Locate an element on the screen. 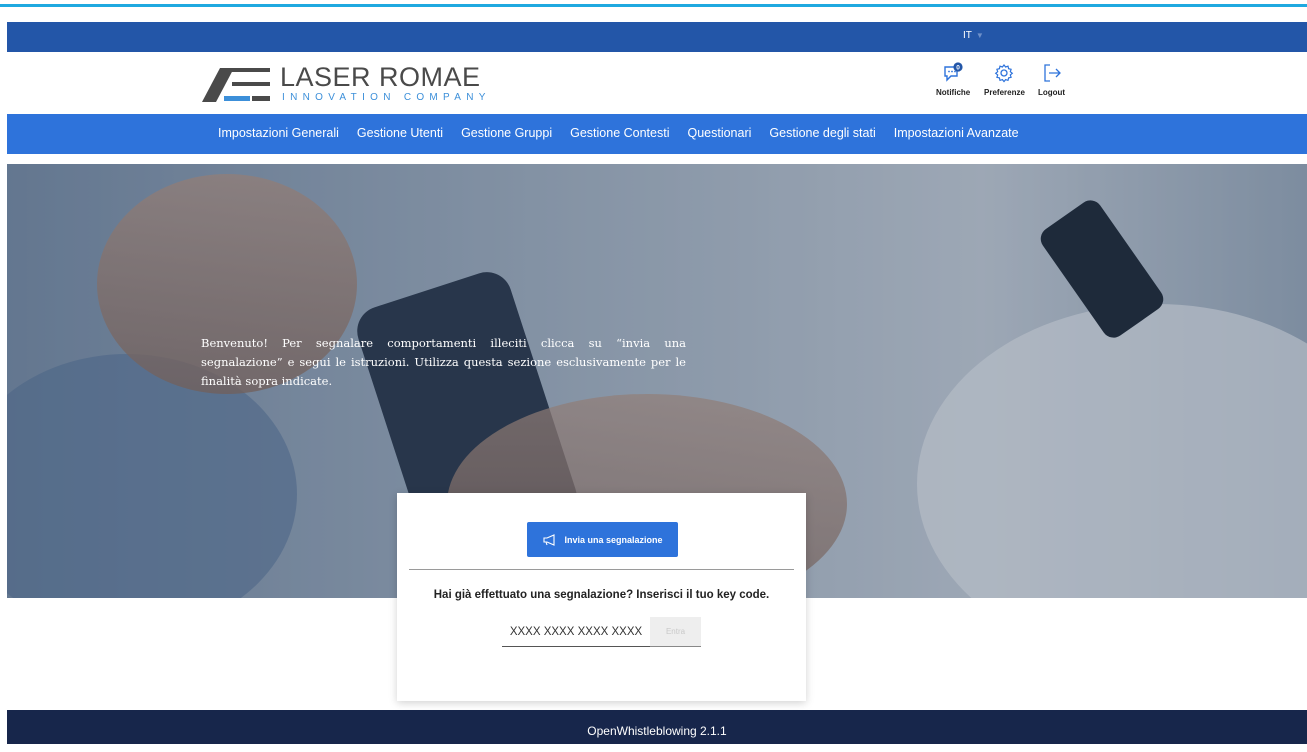 The height and width of the screenshot is (752, 1307). keycode-input is located at coordinates (576, 632).